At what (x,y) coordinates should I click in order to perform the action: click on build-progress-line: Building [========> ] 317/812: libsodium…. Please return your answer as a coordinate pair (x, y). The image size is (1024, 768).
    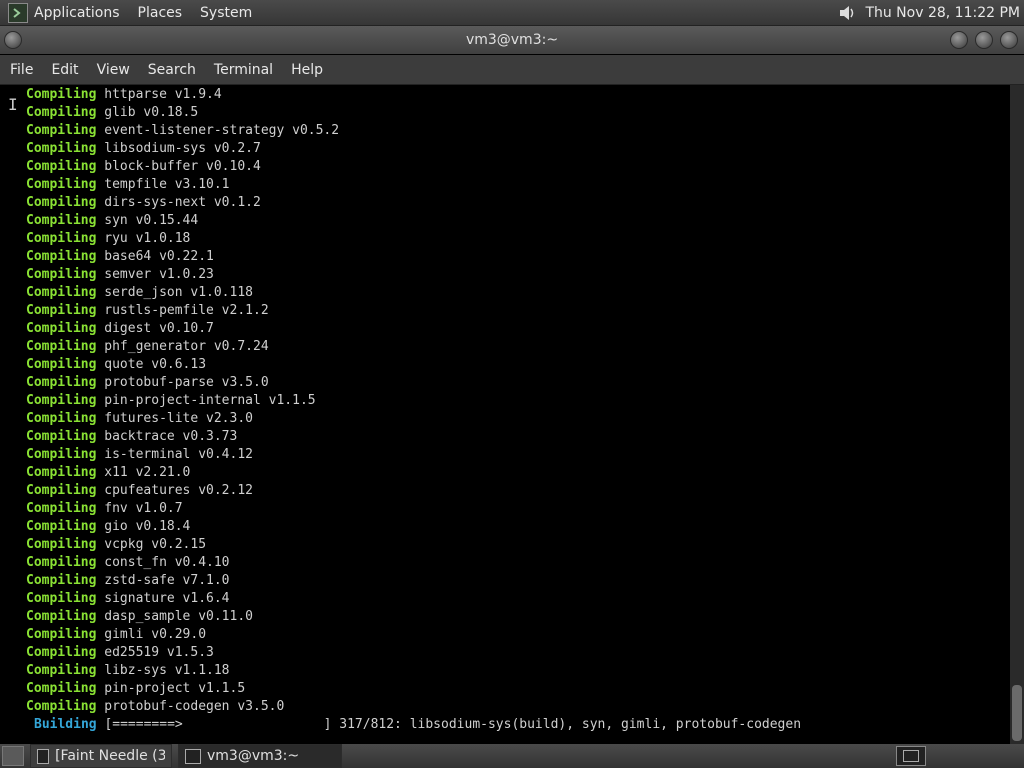
    Looking at the image, I should click on (417, 725).